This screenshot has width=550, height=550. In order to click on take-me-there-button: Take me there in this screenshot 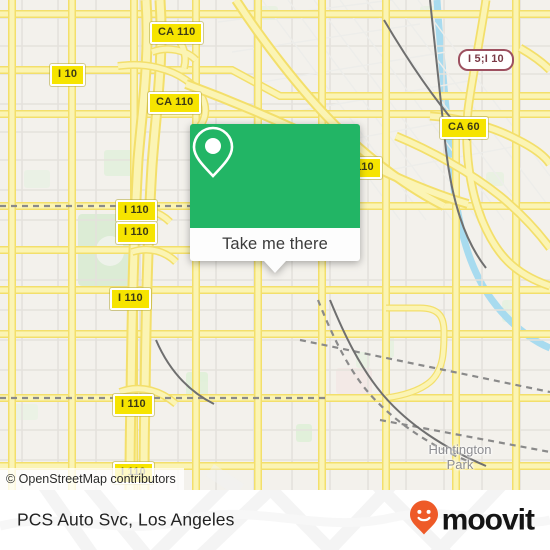, I will do `click(275, 244)`.